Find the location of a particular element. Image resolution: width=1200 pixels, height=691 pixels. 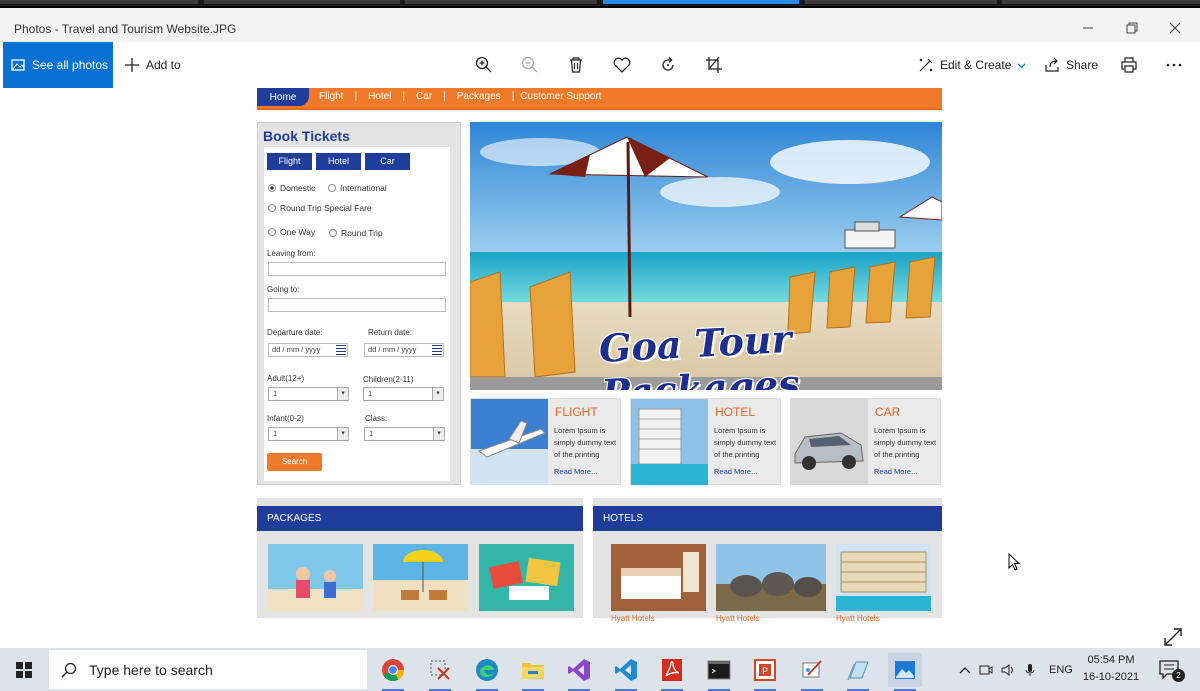

nav-home: Home is located at coordinates (283, 97).